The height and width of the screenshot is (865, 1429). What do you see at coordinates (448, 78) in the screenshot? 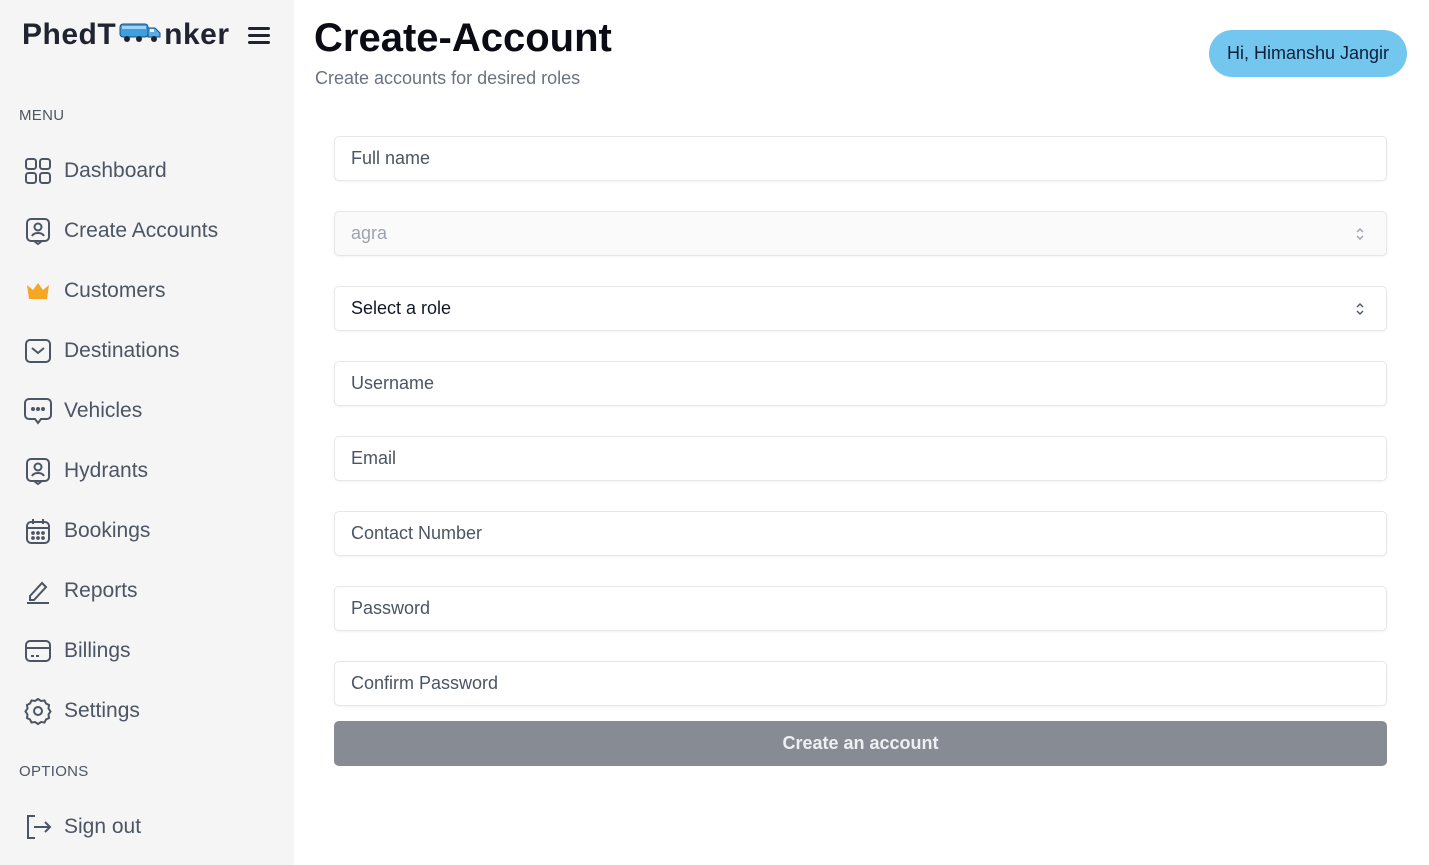
I see `page-subtitle: Create accounts for desired roles` at bounding box center [448, 78].